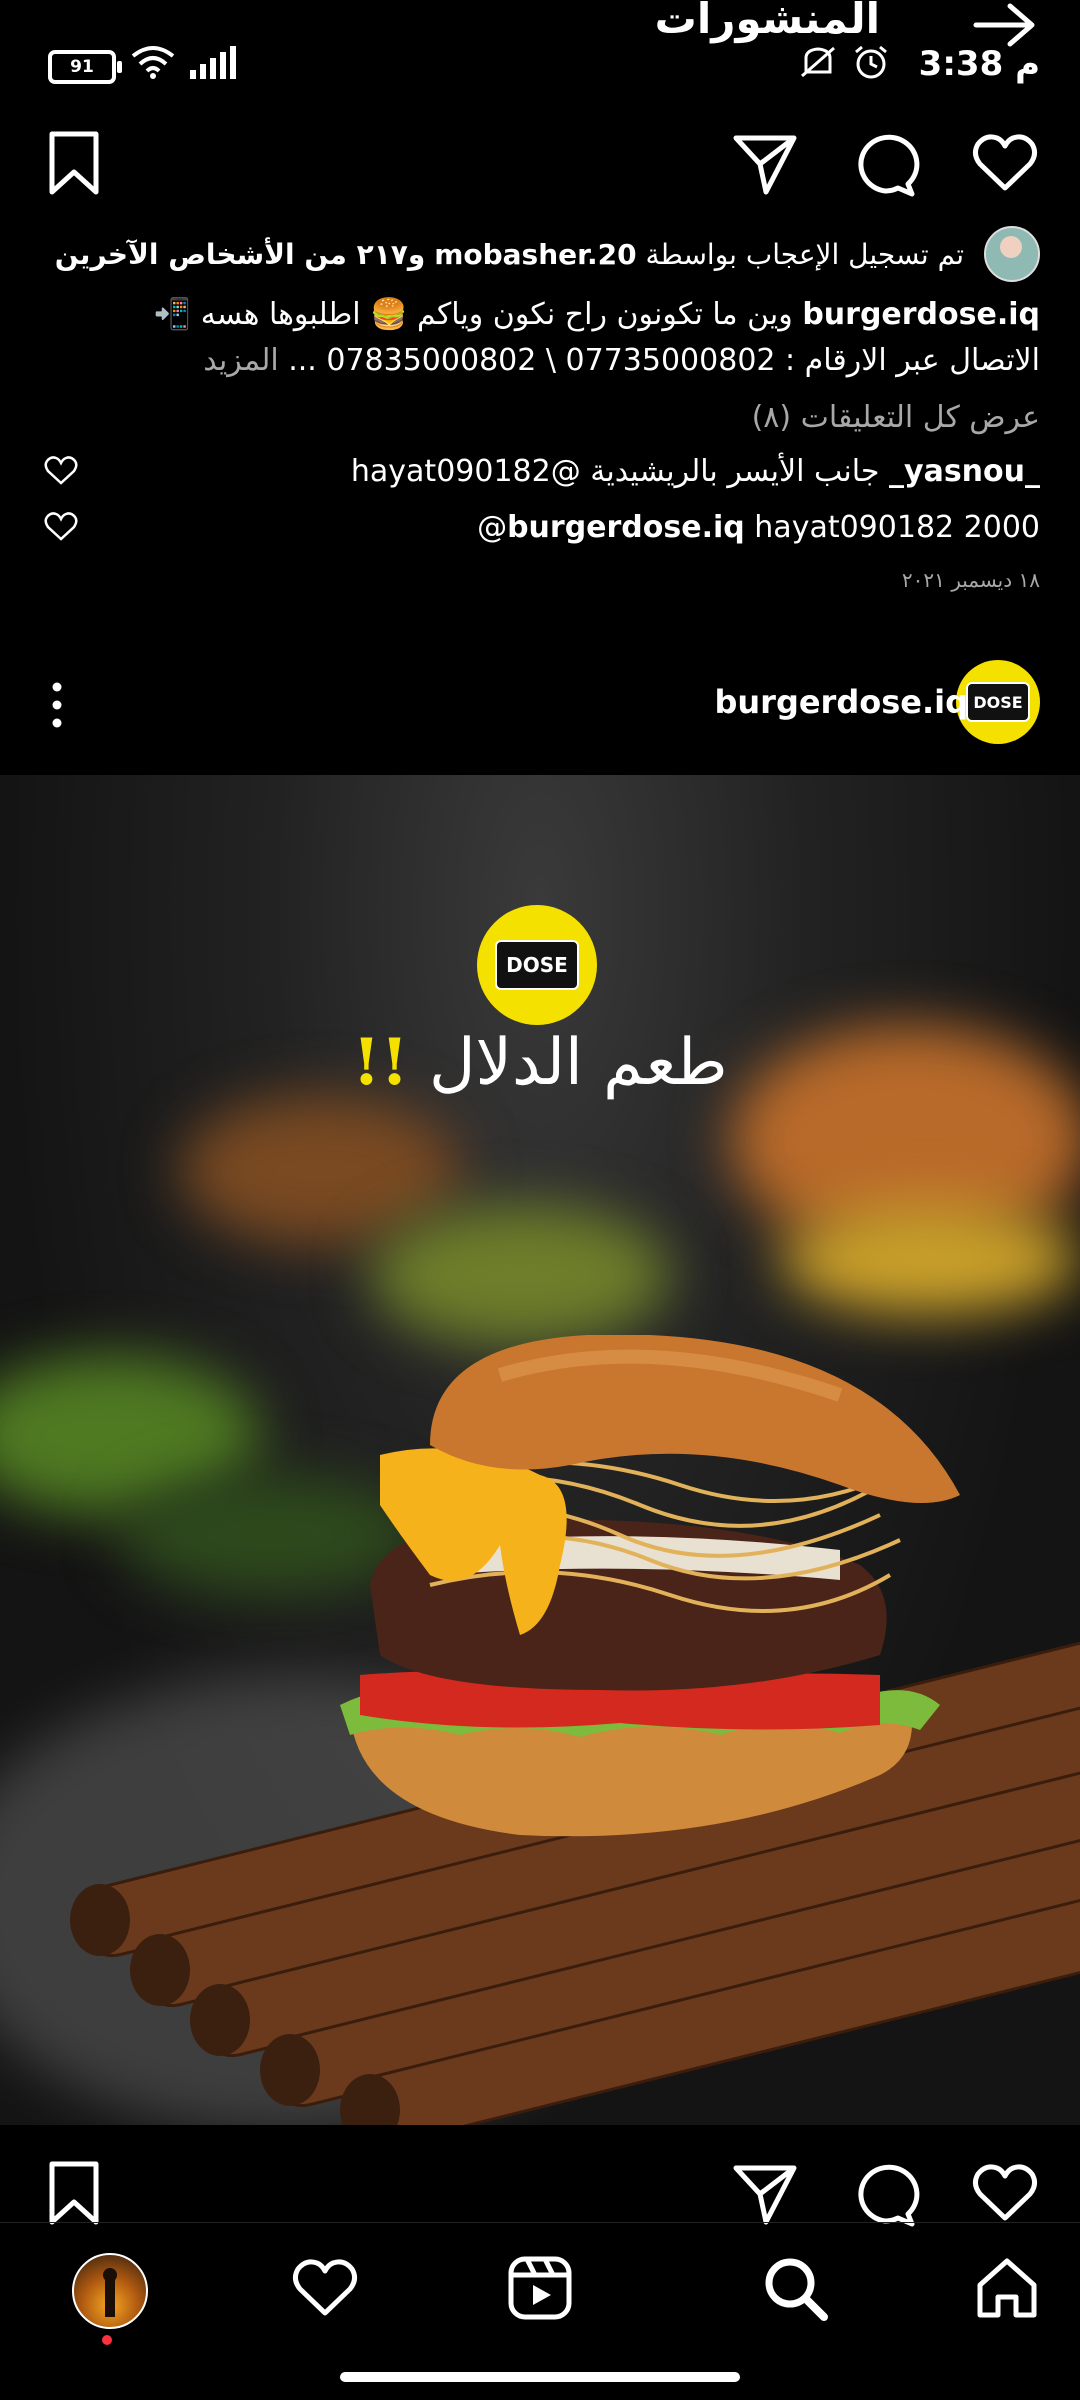 This screenshot has height=2400, width=1080. Describe the element at coordinates (107, 2340) in the screenshot. I see `notification-dot` at that location.